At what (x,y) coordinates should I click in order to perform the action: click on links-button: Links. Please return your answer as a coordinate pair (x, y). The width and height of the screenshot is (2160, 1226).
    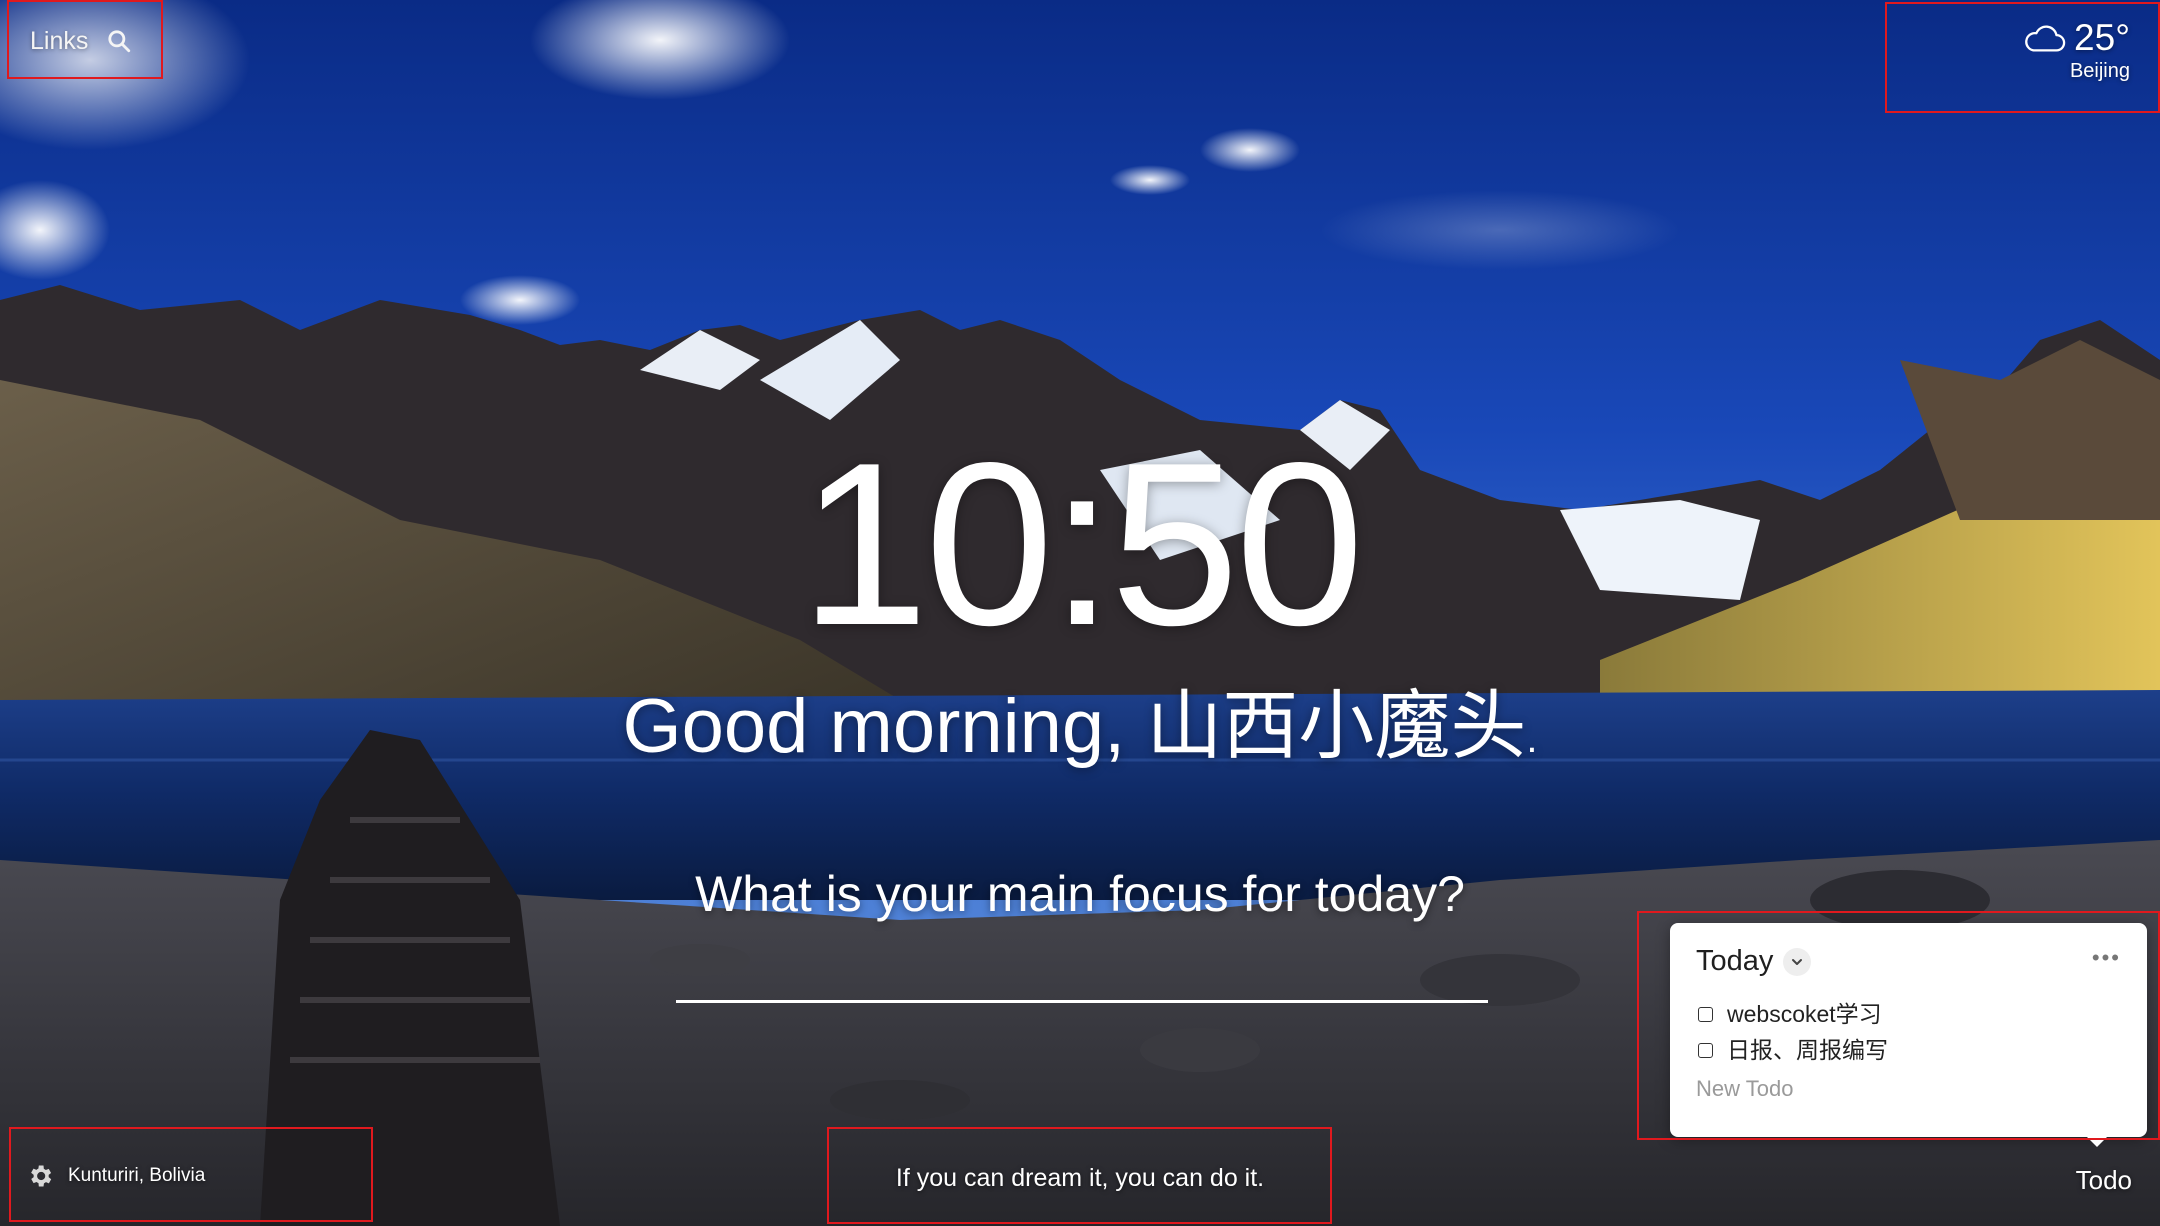
    Looking at the image, I should click on (86, 41).